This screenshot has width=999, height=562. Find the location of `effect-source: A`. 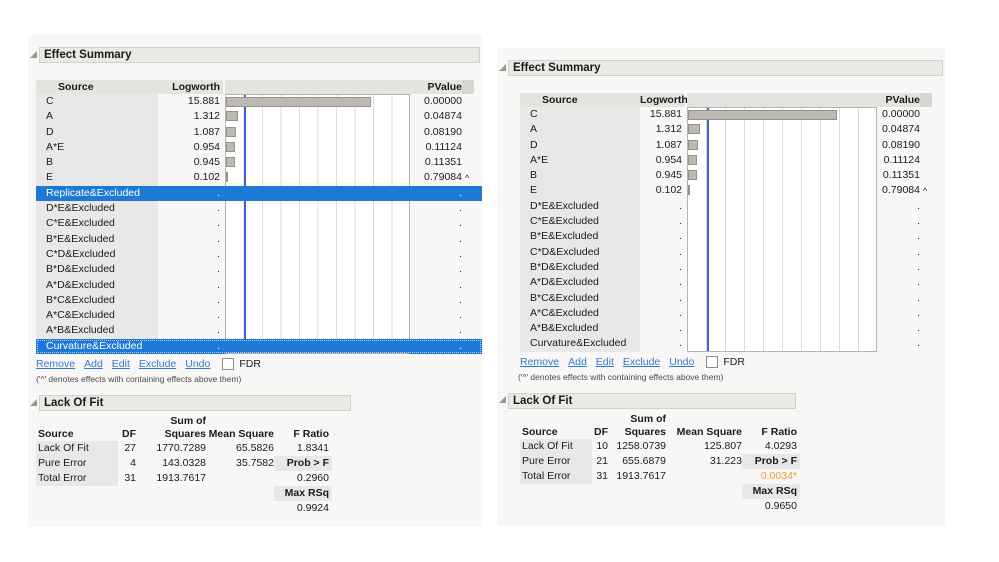

effect-source: A is located at coordinates (97, 117).